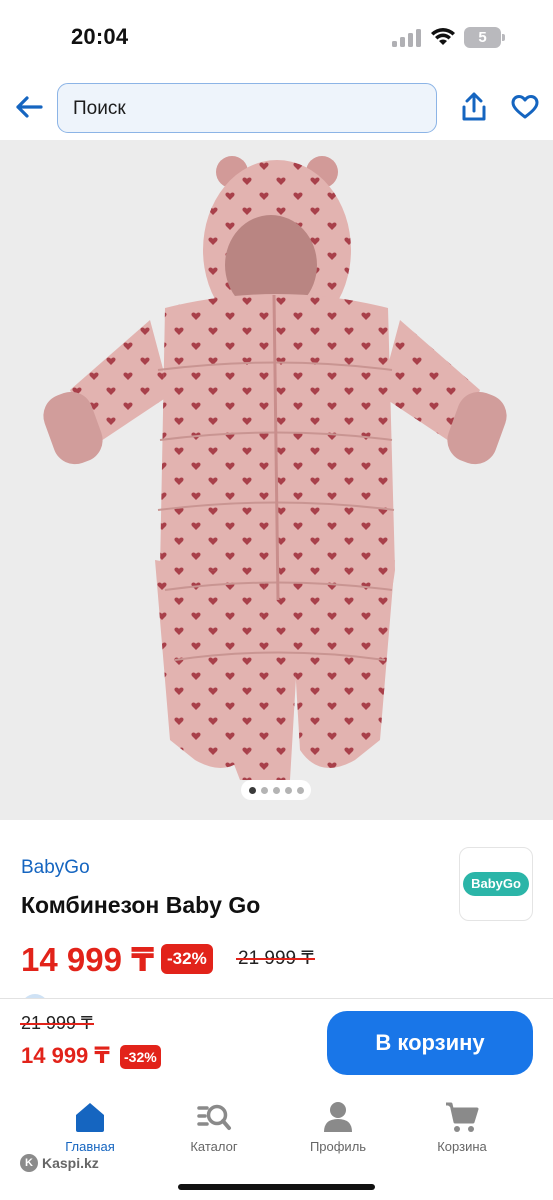 This screenshot has height=1200, width=553. Describe the element at coordinates (338, 1117) in the screenshot. I see `profile-icon` at that location.